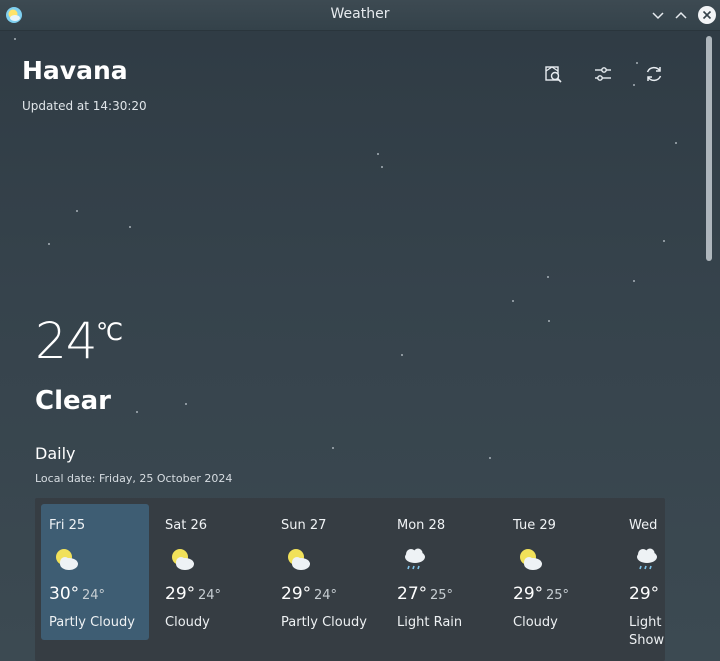 The image size is (720, 661). I want to click on window-title: Weather, so click(360, 14).